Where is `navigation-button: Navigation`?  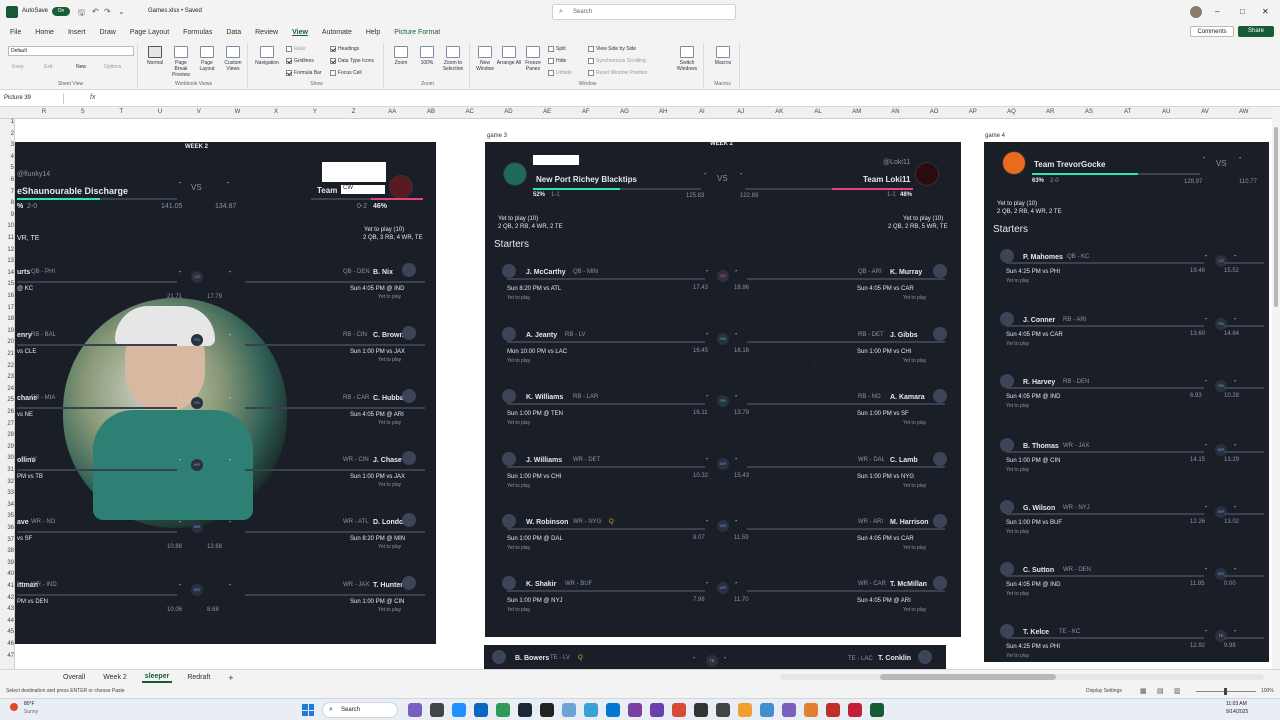 navigation-button: Navigation is located at coordinates (267, 56).